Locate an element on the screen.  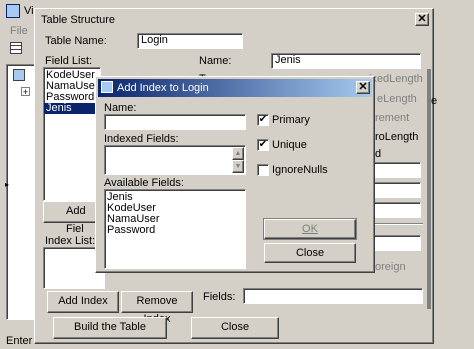
index-fields-input is located at coordinates (333, 296).